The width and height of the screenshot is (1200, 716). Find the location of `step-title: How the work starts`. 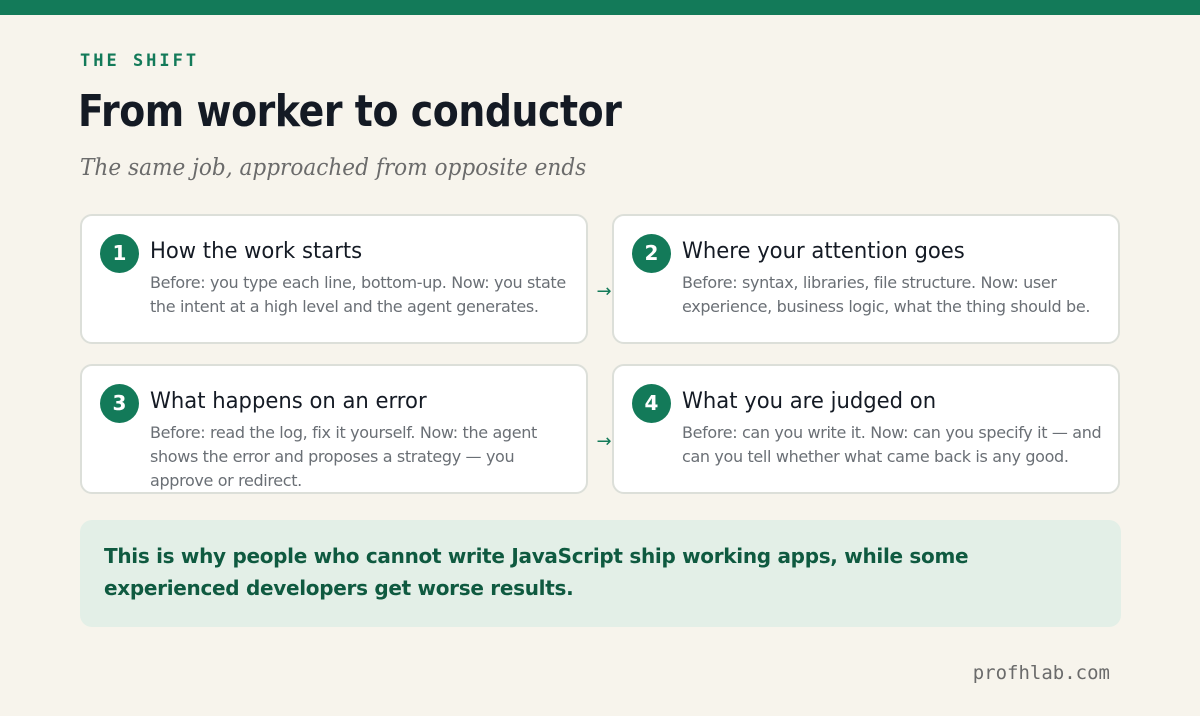

step-title: How the work starts is located at coordinates (256, 251).